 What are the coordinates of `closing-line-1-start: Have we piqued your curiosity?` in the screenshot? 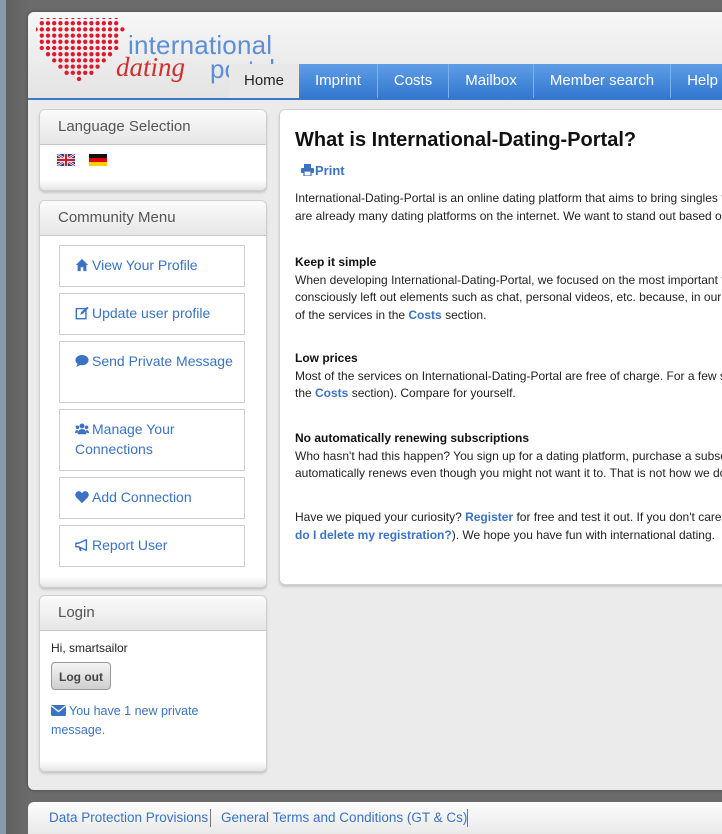 It's located at (380, 517).